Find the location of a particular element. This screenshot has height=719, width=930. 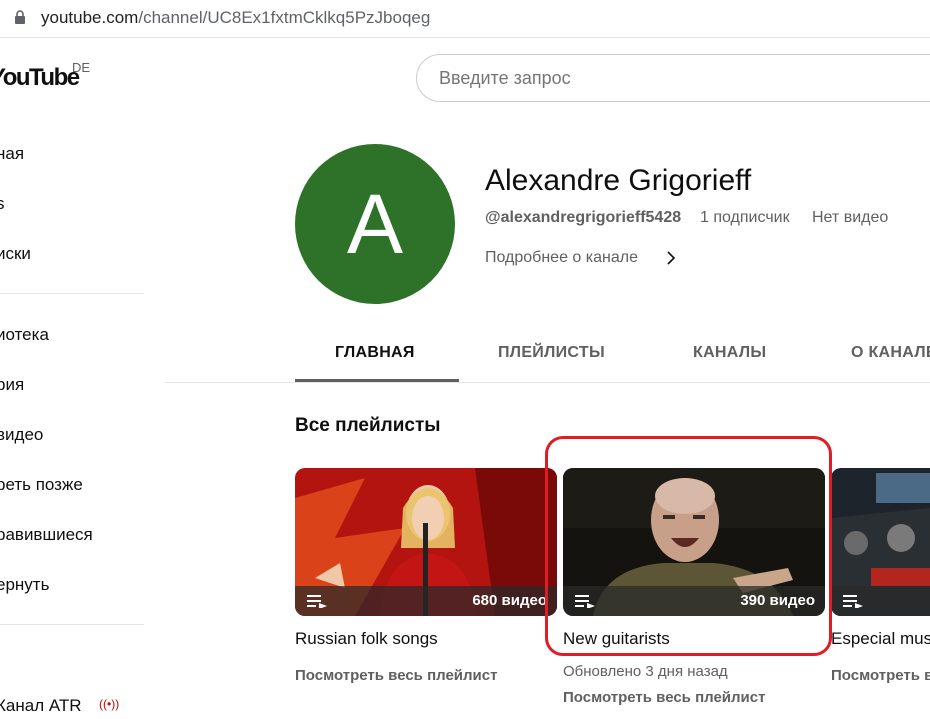

tab-home: ГЛАВНАЯ is located at coordinates (375, 353).